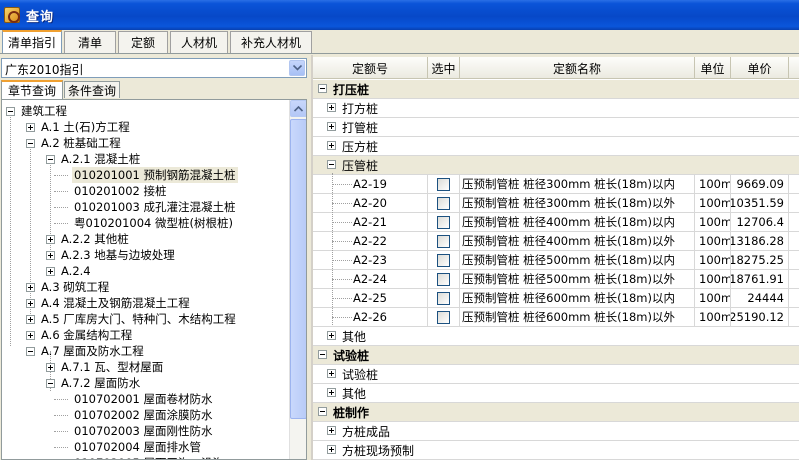 The height and width of the screenshot is (460, 799). What do you see at coordinates (32, 41) in the screenshot?
I see `tab-list-guide: 清单指引` at bounding box center [32, 41].